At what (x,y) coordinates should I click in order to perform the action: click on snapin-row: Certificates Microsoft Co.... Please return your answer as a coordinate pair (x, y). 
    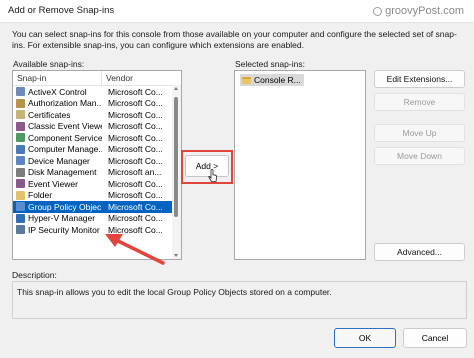
    Looking at the image, I should click on (97, 115).